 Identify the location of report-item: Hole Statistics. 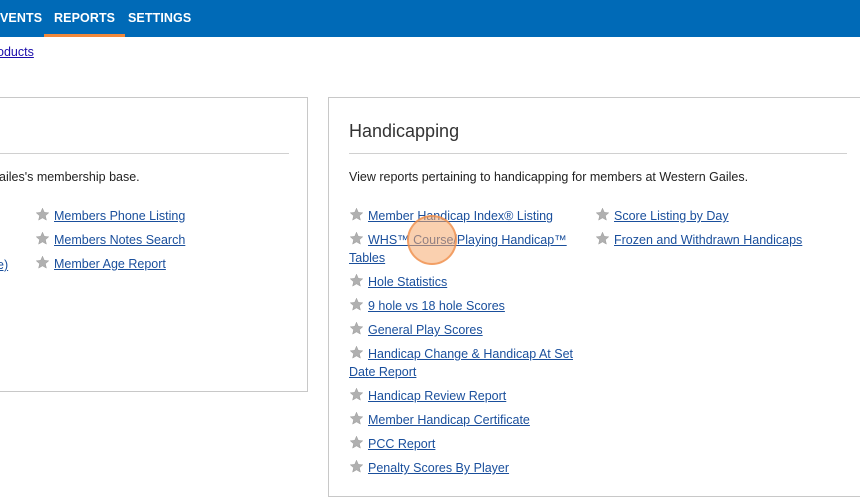
(398, 282).